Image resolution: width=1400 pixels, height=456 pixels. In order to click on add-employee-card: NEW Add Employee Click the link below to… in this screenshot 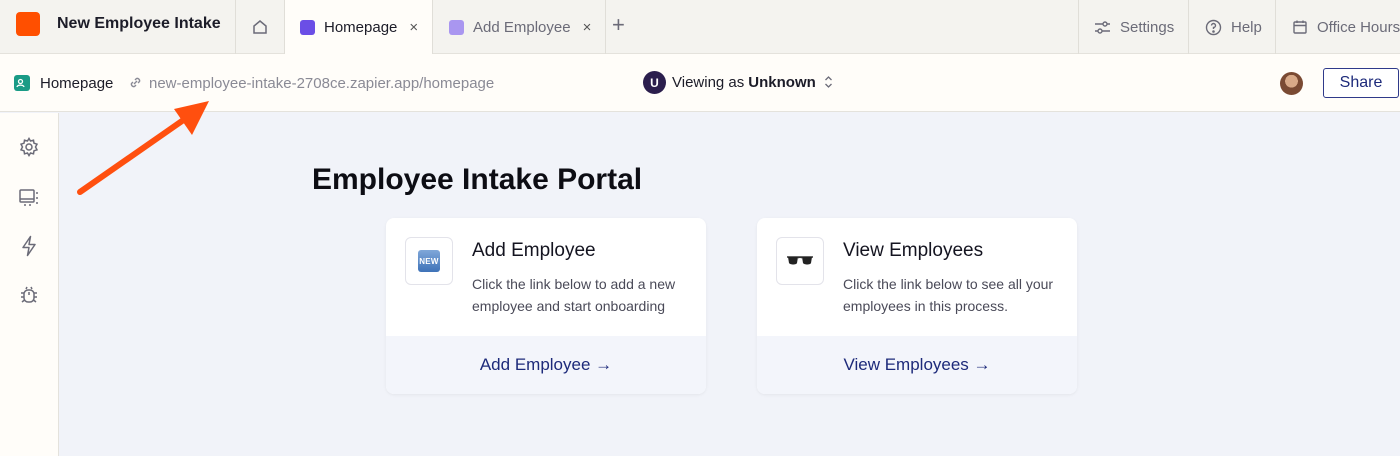, I will do `click(546, 306)`.